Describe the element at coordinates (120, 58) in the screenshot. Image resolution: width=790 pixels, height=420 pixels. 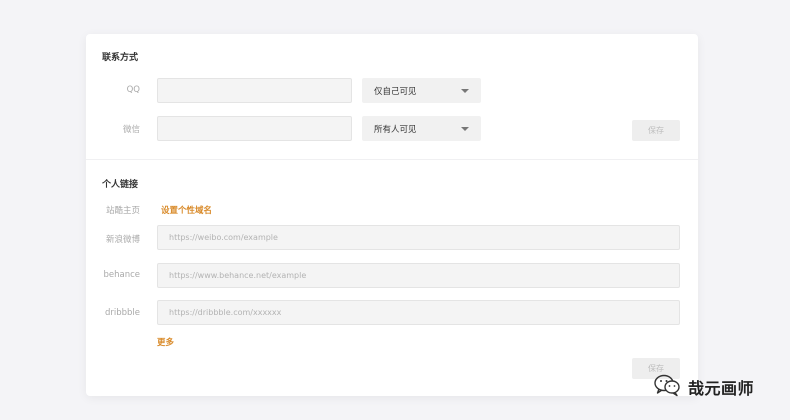
I see `contact-section-title: 联系方式` at that location.